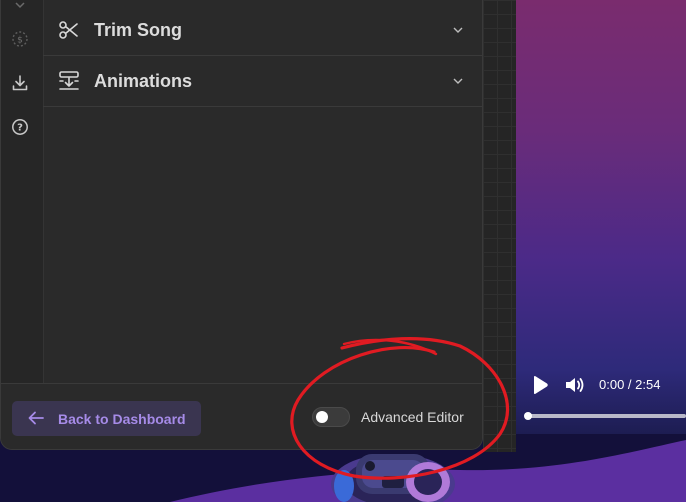 This screenshot has width=686, height=502. I want to click on panel-footer: Back to Dashboard Advanced Editor, so click(241, 416).